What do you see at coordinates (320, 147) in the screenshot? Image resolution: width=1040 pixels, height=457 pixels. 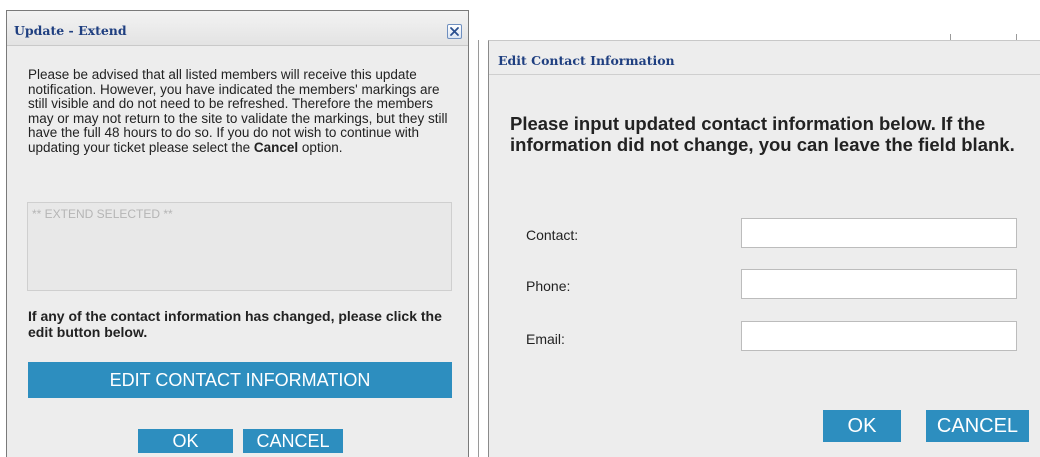 I see `notice-text-tail: option.` at bounding box center [320, 147].